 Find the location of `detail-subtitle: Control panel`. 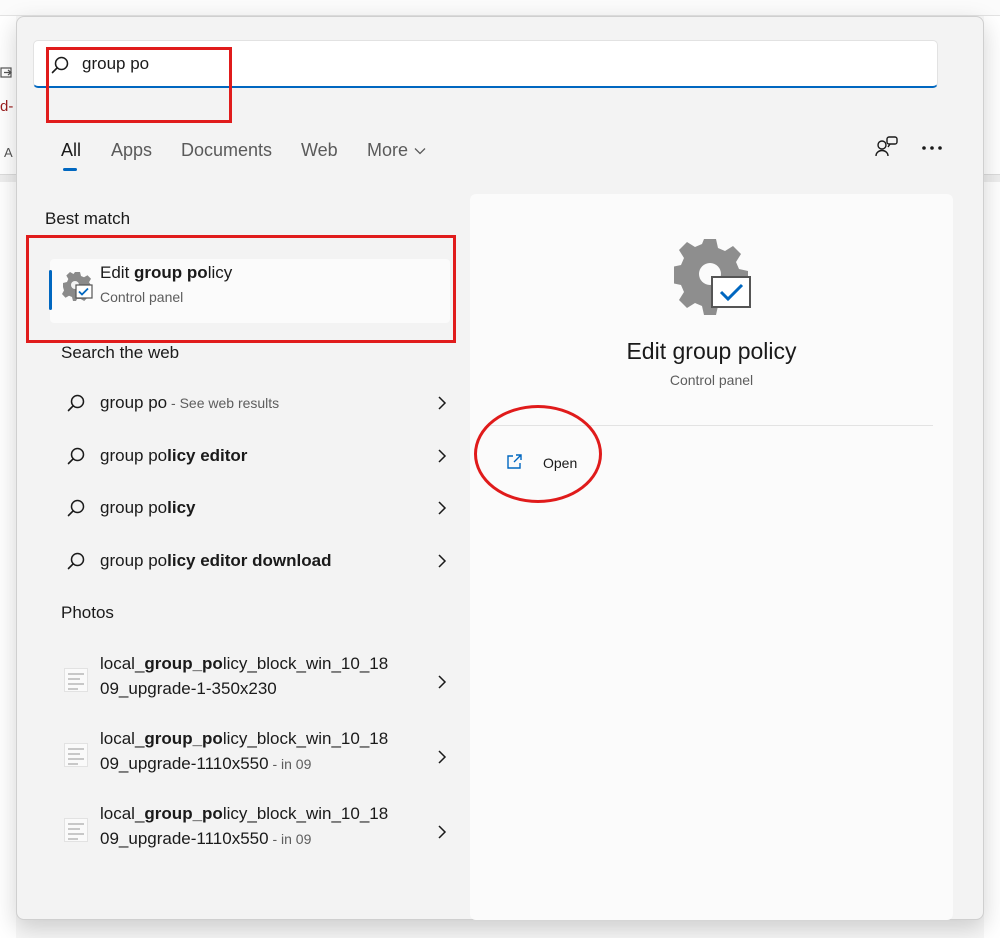

detail-subtitle: Control panel is located at coordinates (711, 380).